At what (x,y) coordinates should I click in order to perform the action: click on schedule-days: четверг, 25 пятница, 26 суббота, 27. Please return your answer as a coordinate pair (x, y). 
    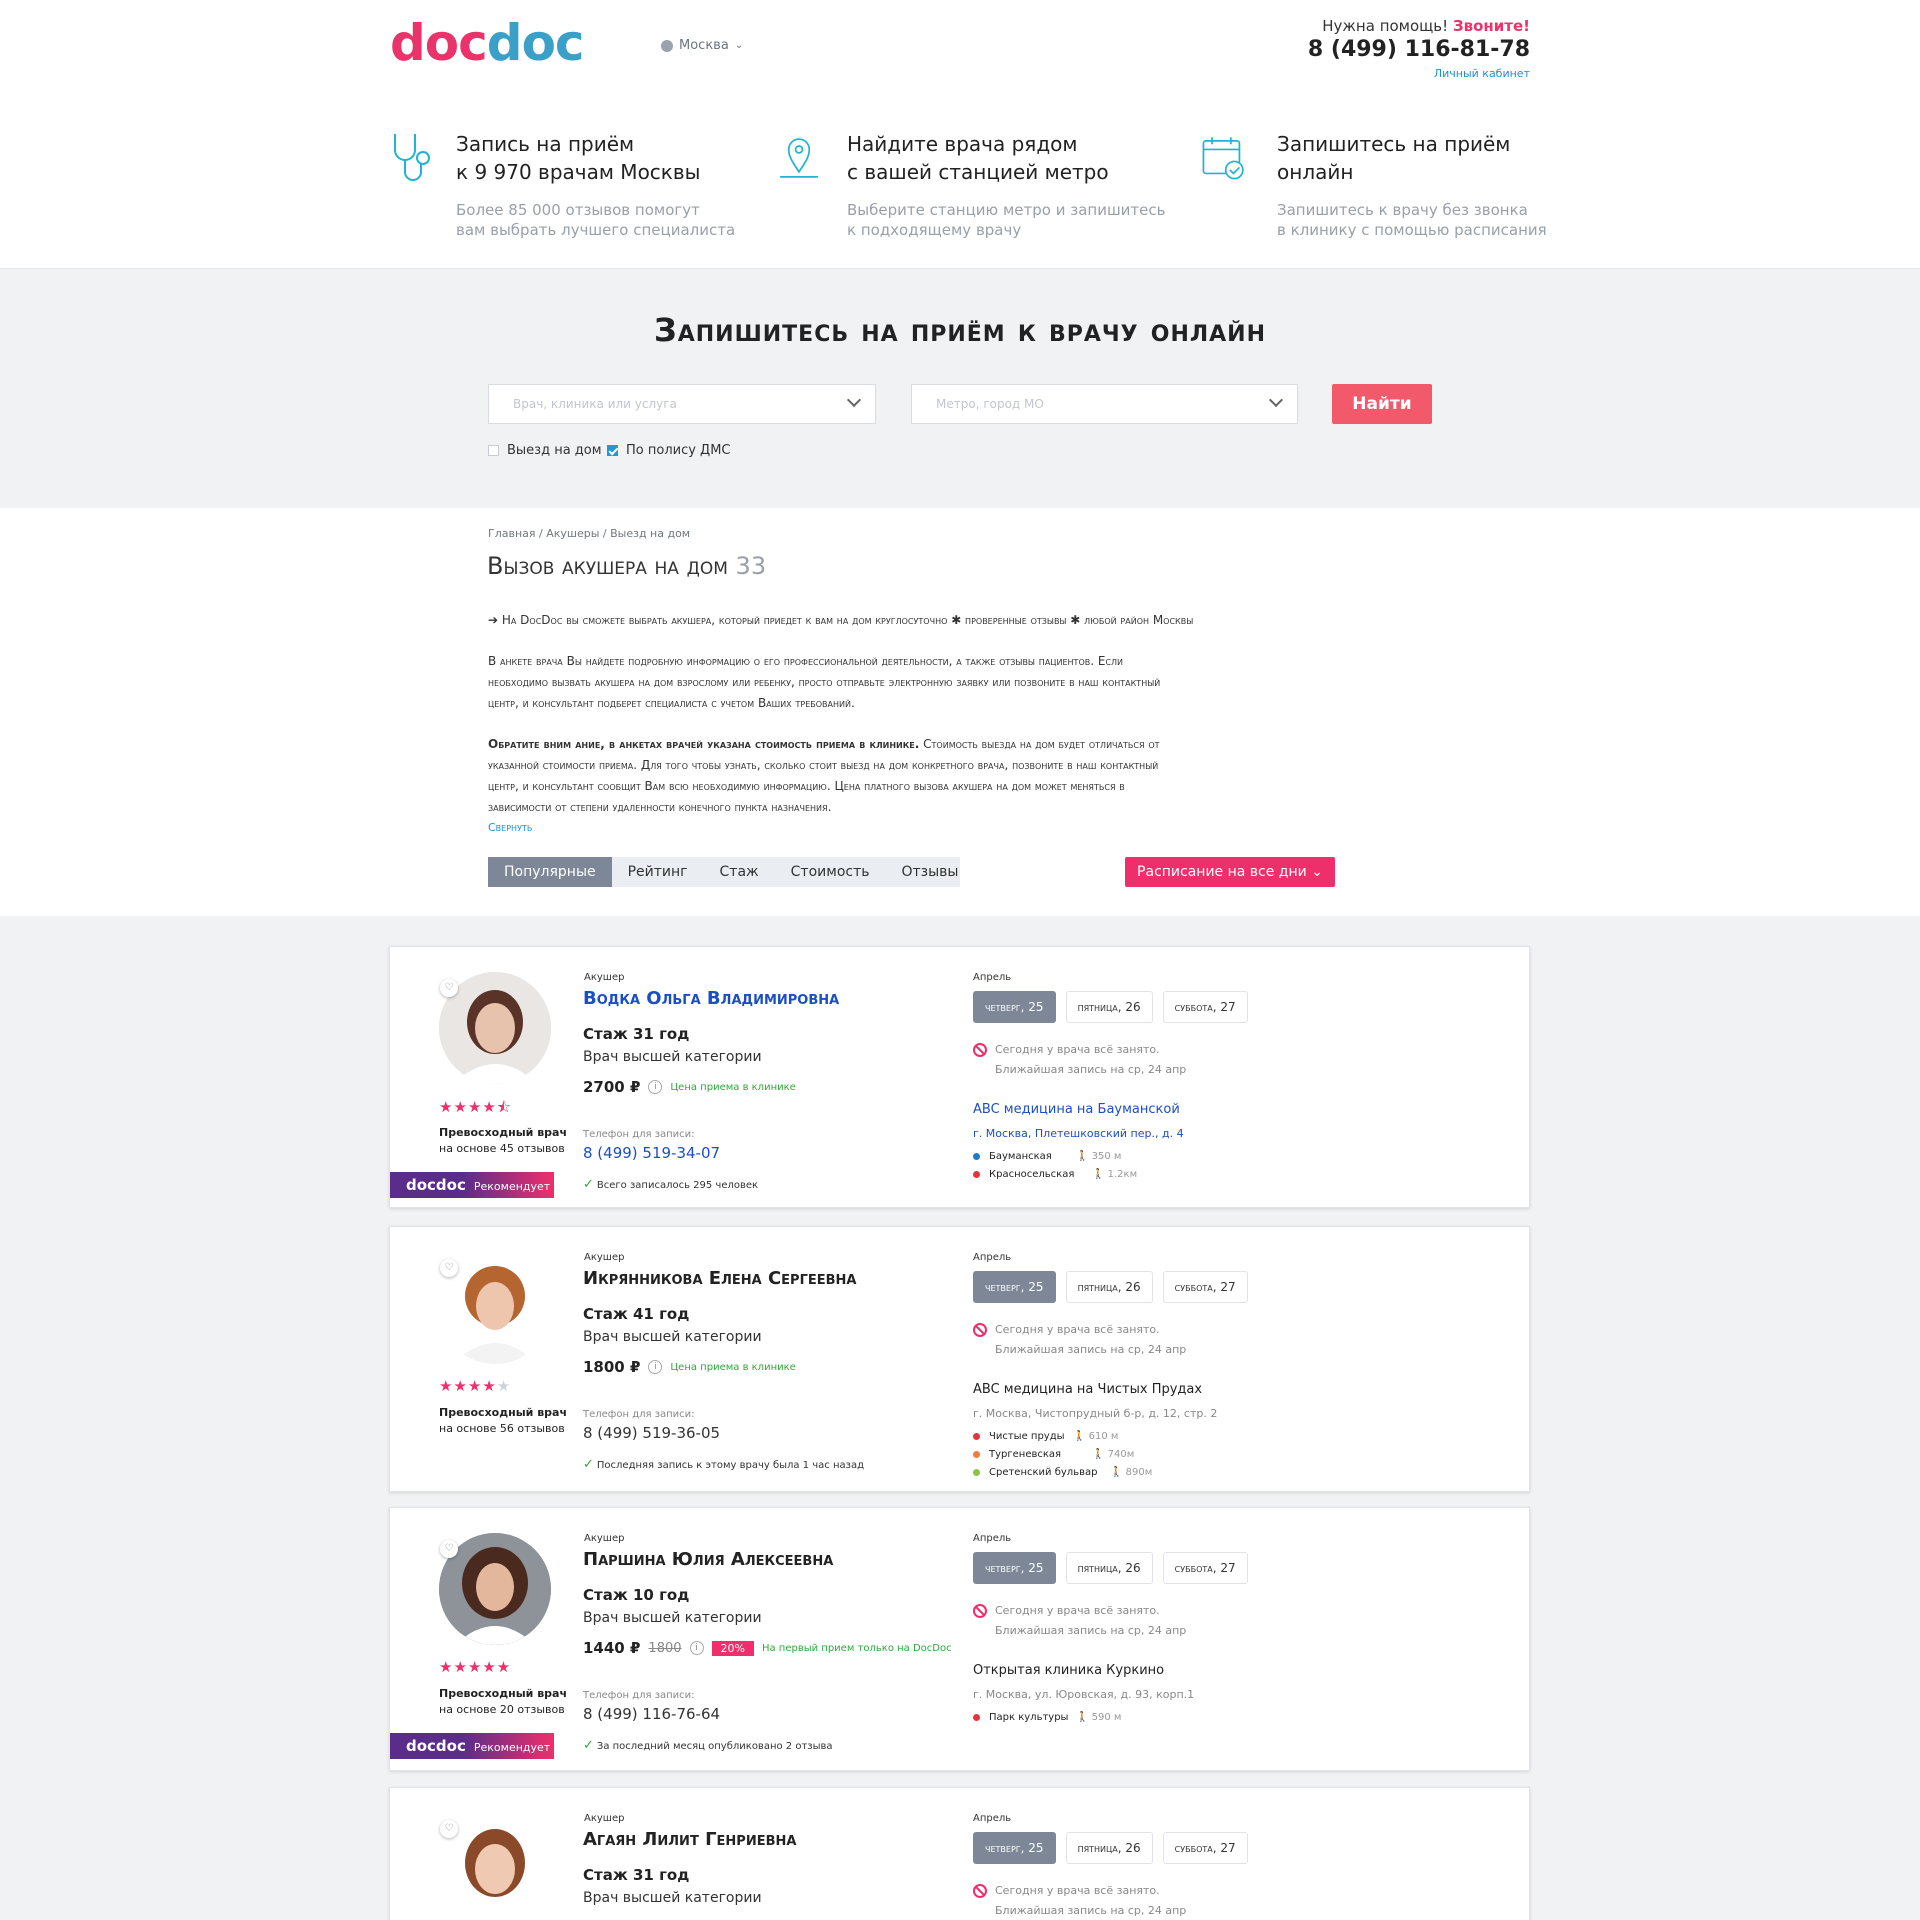
    Looking at the image, I should click on (1110, 1287).